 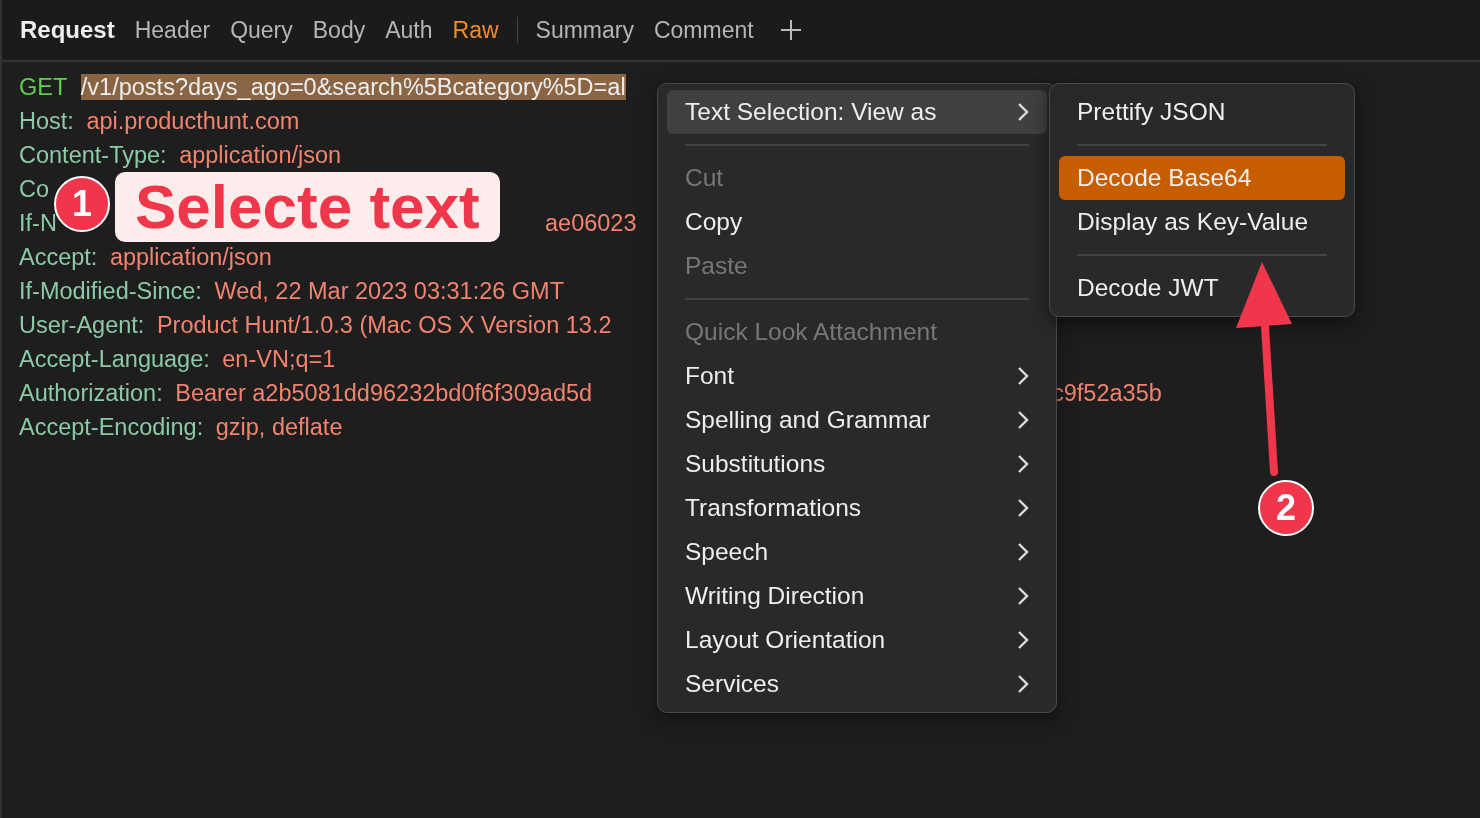 What do you see at coordinates (475, 30) in the screenshot?
I see `tab: Raw` at bounding box center [475, 30].